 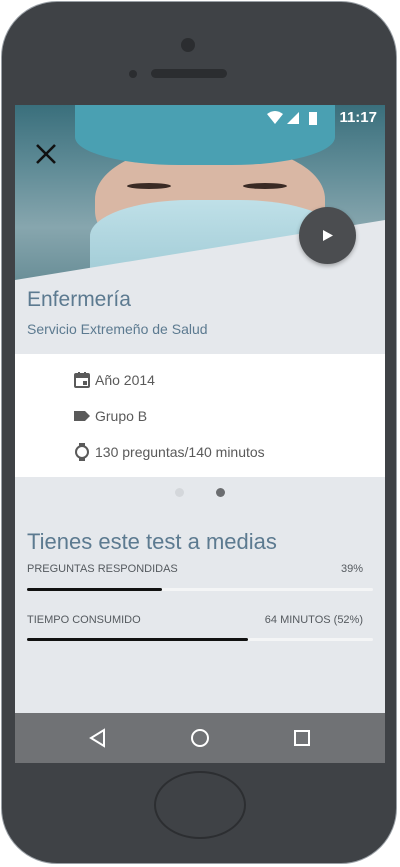 I want to click on answered-label: PREGUNTAS RESPONDIDAS, so click(x=102, y=569).